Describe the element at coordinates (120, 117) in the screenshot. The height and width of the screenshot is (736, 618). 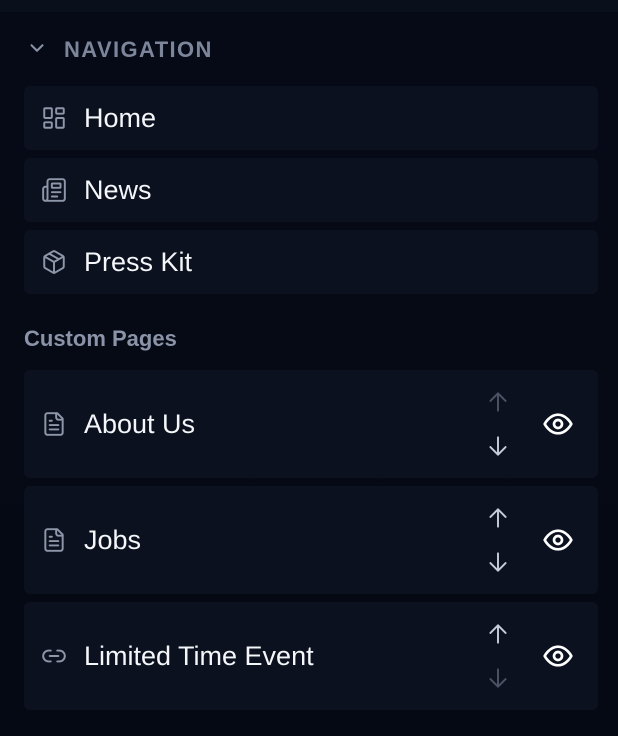
I see `nav-item-label: Home` at that location.